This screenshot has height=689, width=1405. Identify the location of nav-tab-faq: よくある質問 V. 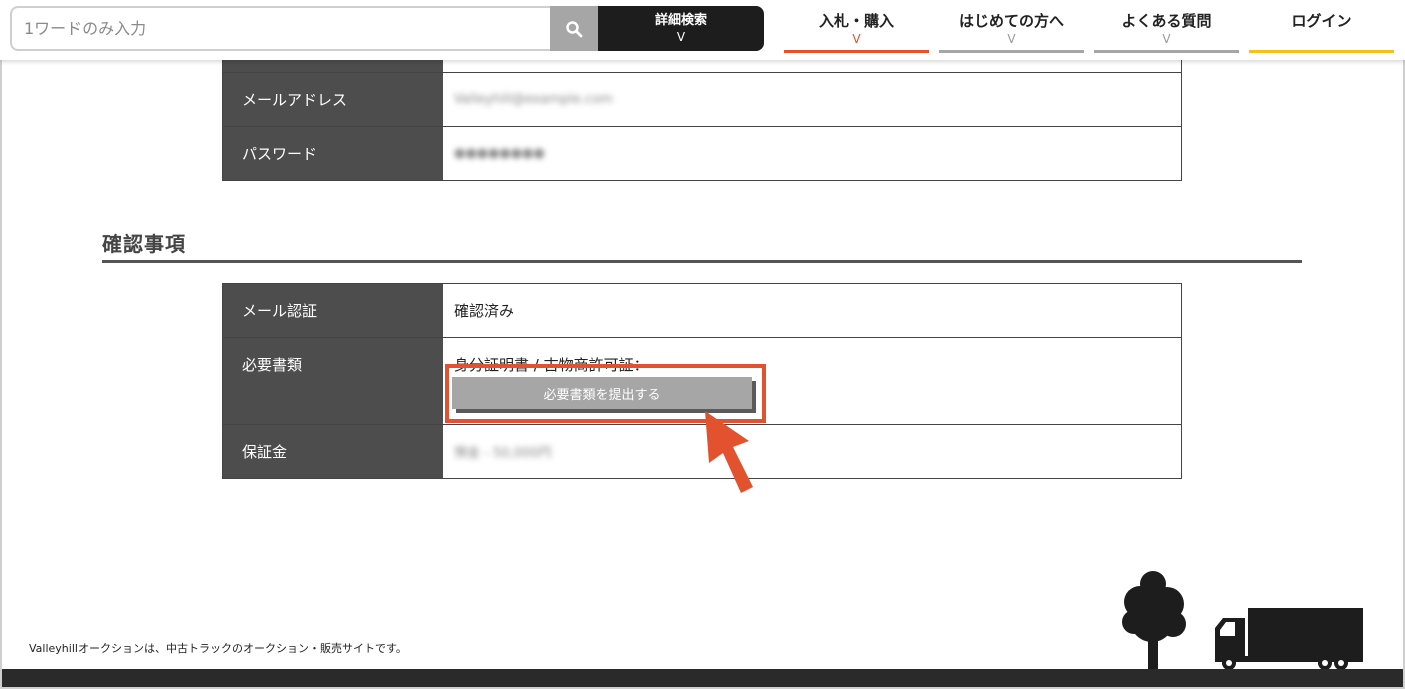
(1166, 29).